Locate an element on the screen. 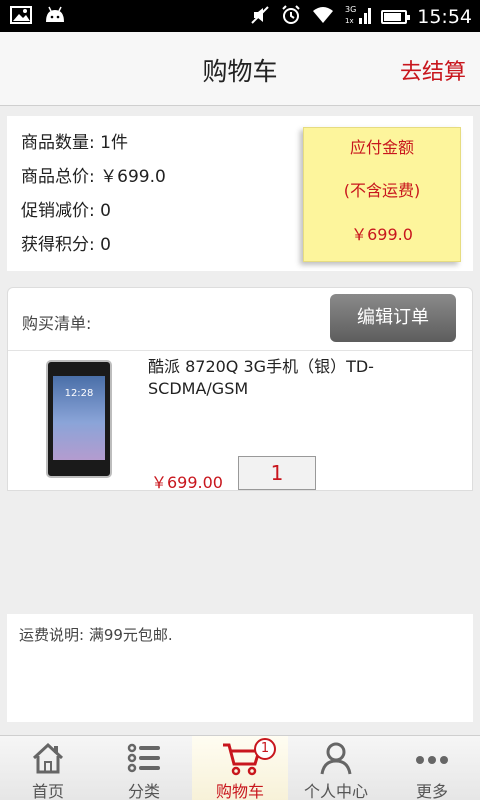 The image size is (480, 800). svg-text: 1x is located at coordinates (349, 21).